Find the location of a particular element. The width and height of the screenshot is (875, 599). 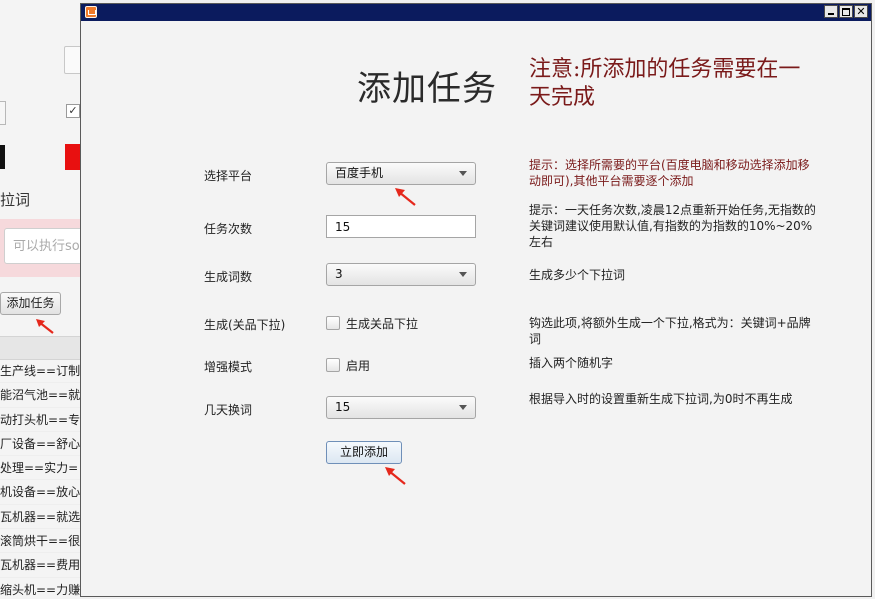

background-partial-label: 拉词 is located at coordinates (15, 200).